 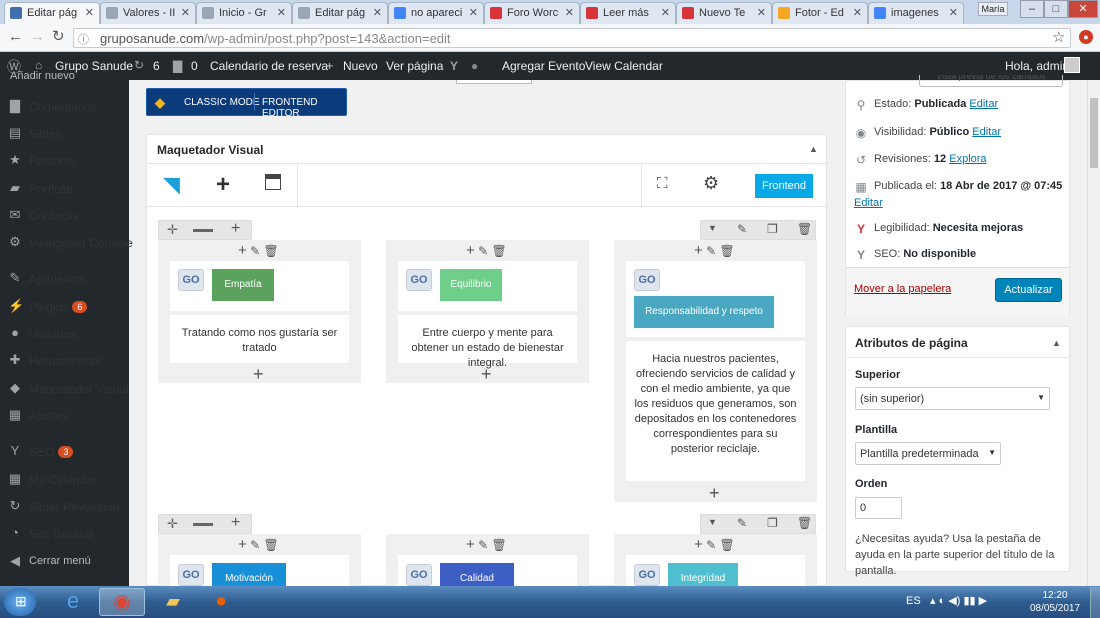 What do you see at coordinates (64, 562) in the screenshot?
I see `sidebar-item: ◀ Cerrar menú` at bounding box center [64, 562].